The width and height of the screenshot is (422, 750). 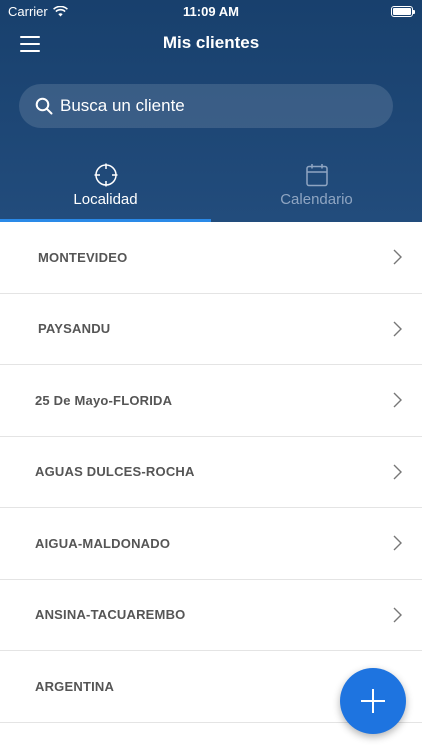 What do you see at coordinates (105, 199) in the screenshot?
I see `tab-label-localidad: Localidad` at bounding box center [105, 199].